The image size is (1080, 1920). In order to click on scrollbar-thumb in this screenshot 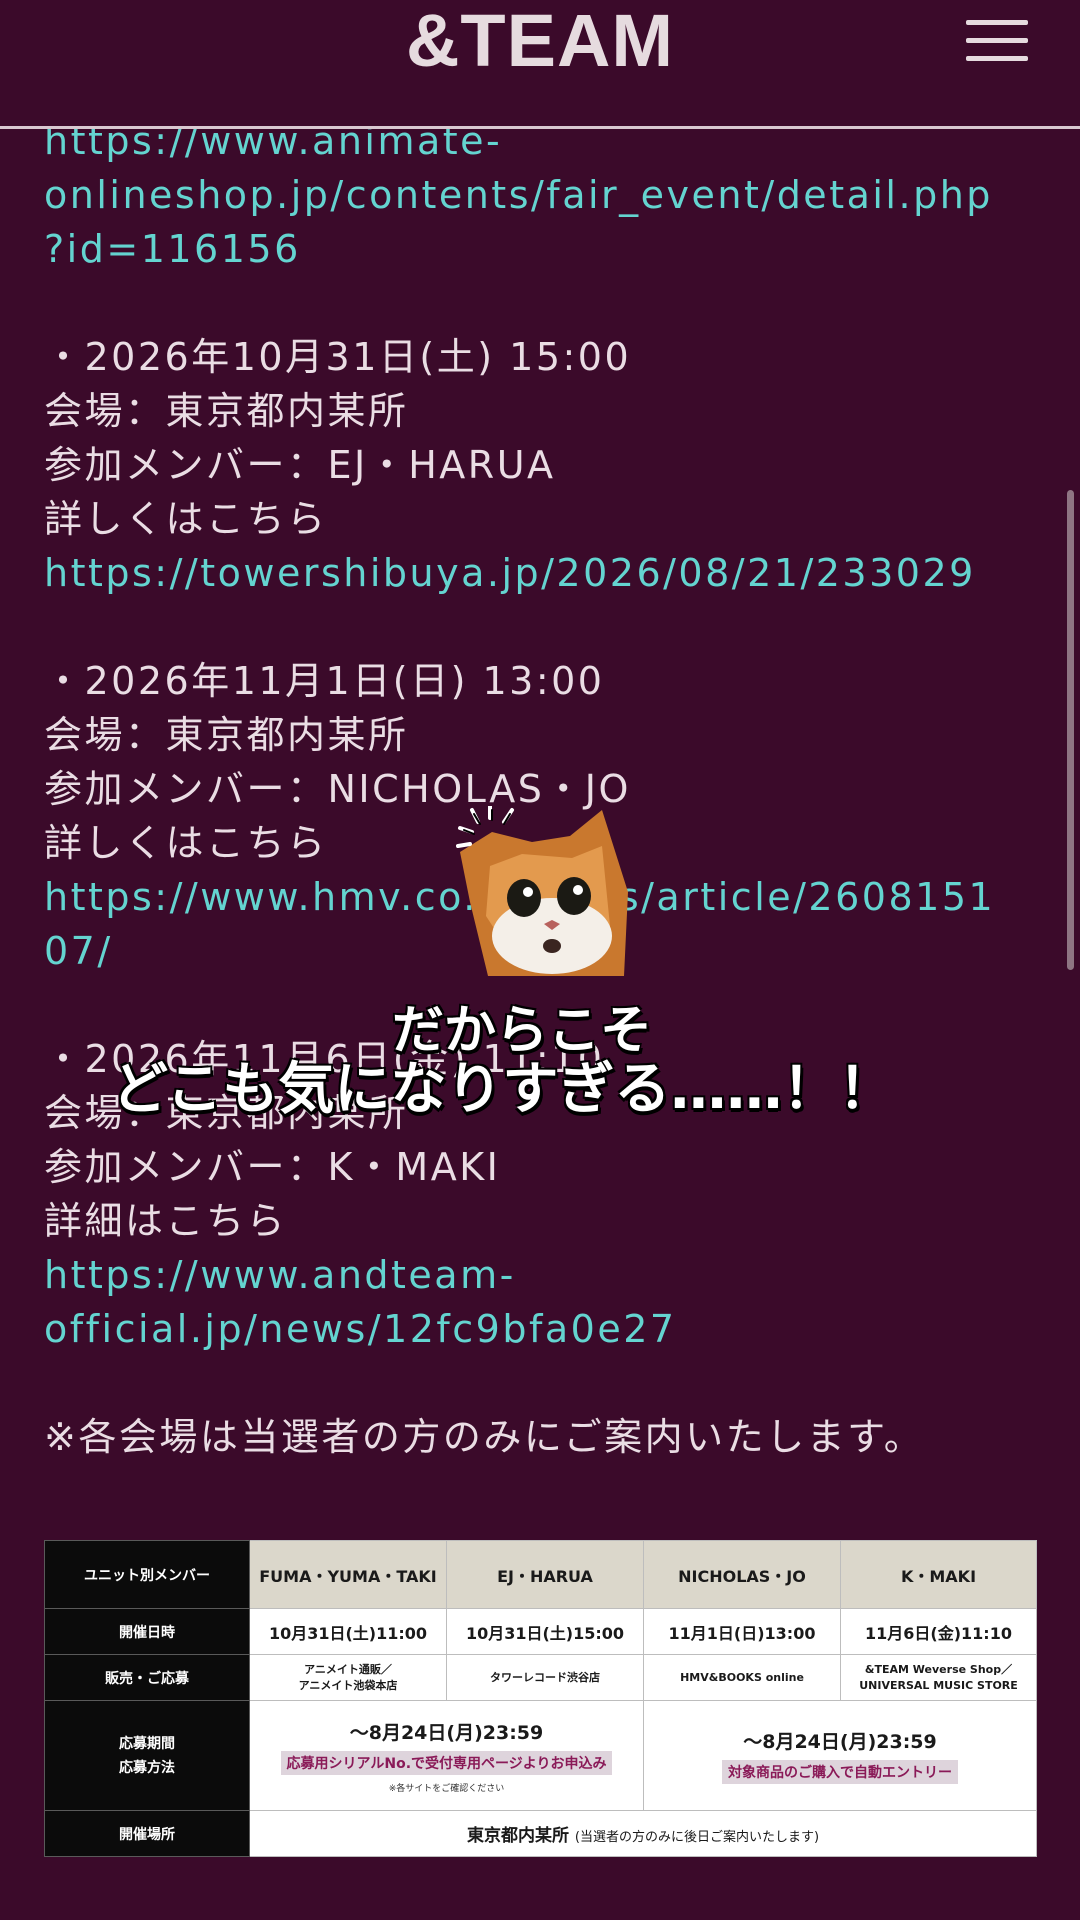, I will do `click(1070, 730)`.